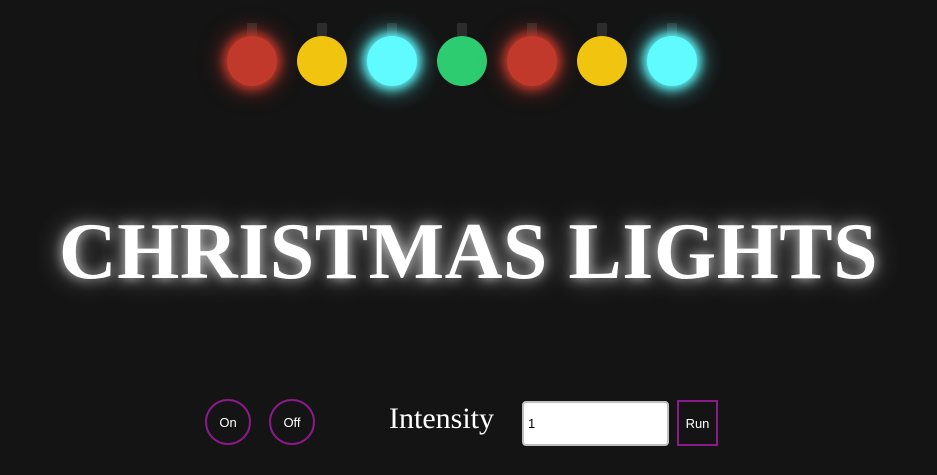  Describe the element at coordinates (292, 422) in the screenshot. I see `off-button: Off` at that location.